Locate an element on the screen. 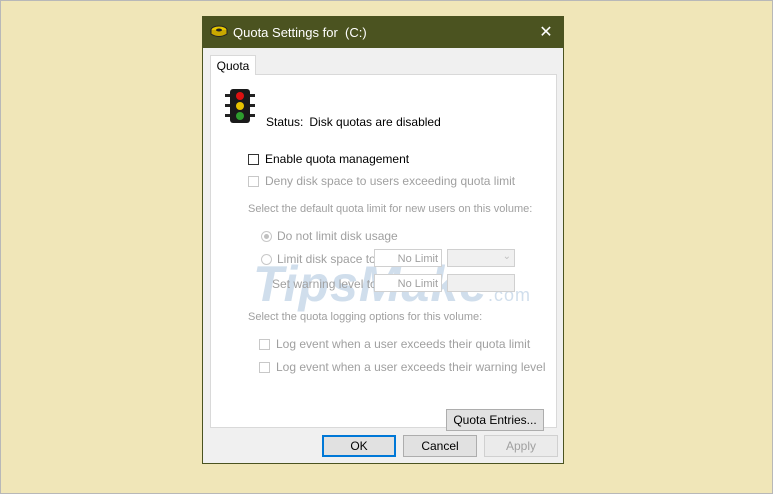 The width and height of the screenshot is (773, 494). enable-quota-option: Enable quota management is located at coordinates (328, 159).